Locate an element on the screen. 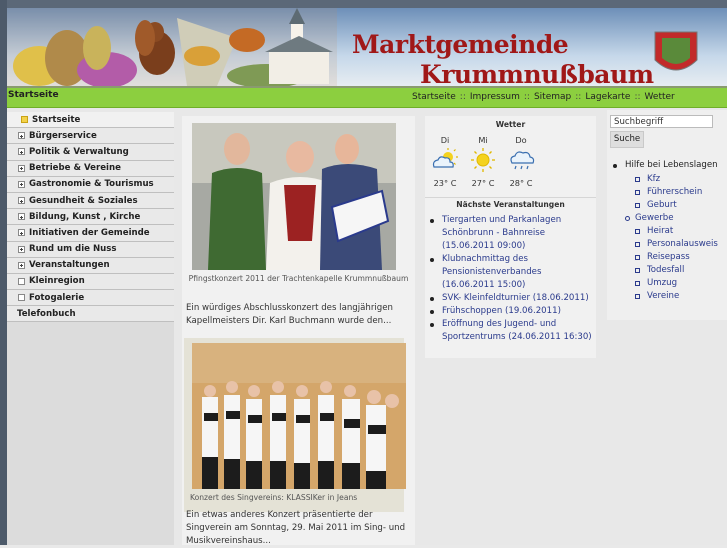 This screenshot has width=727, height=548. weather-temp: 27° C is located at coordinates (483, 183).